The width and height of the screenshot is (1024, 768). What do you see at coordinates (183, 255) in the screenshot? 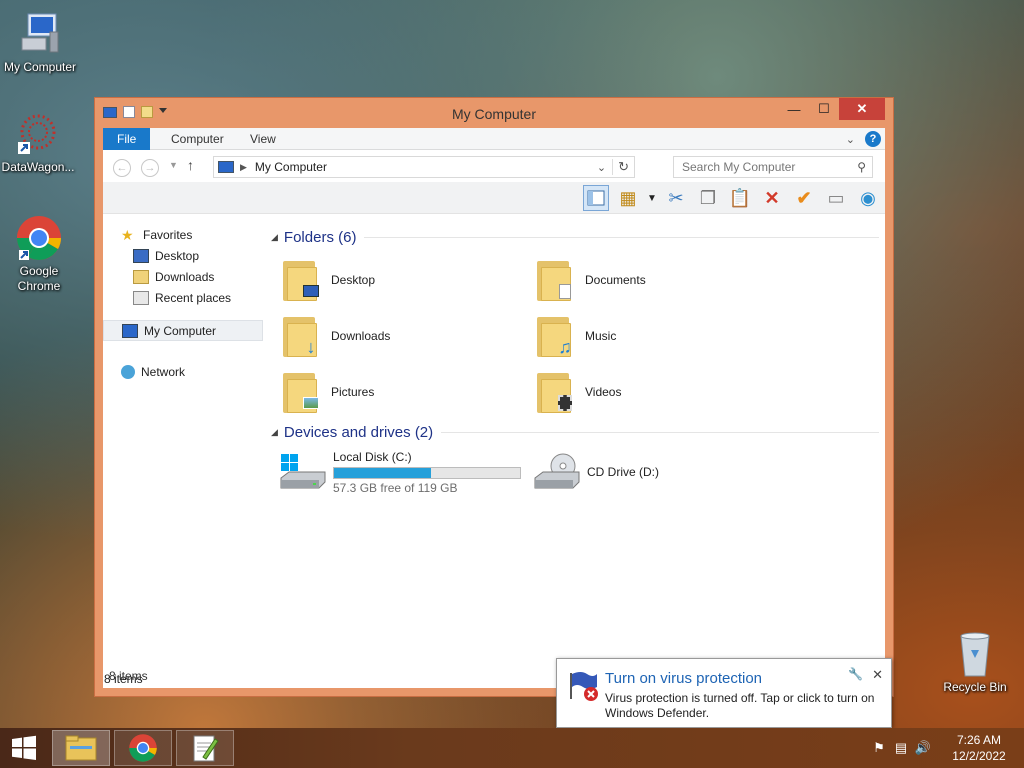
I see `nav-desktop: Desktop` at bounding box center [183, 255].